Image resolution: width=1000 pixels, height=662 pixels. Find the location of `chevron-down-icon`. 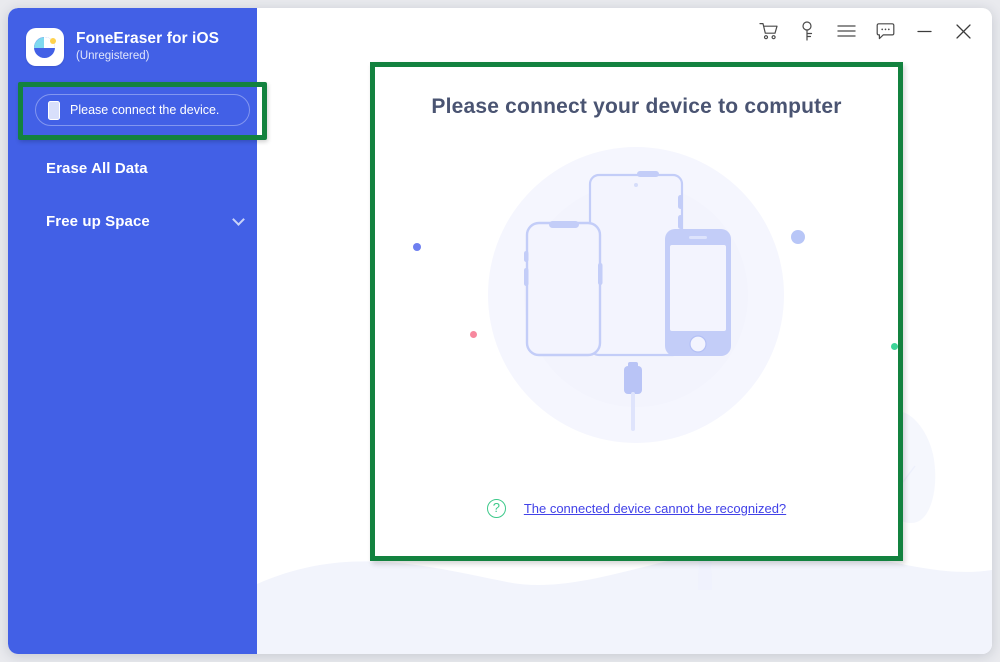

chevron-down-icon is located at coordinates (238, 219).